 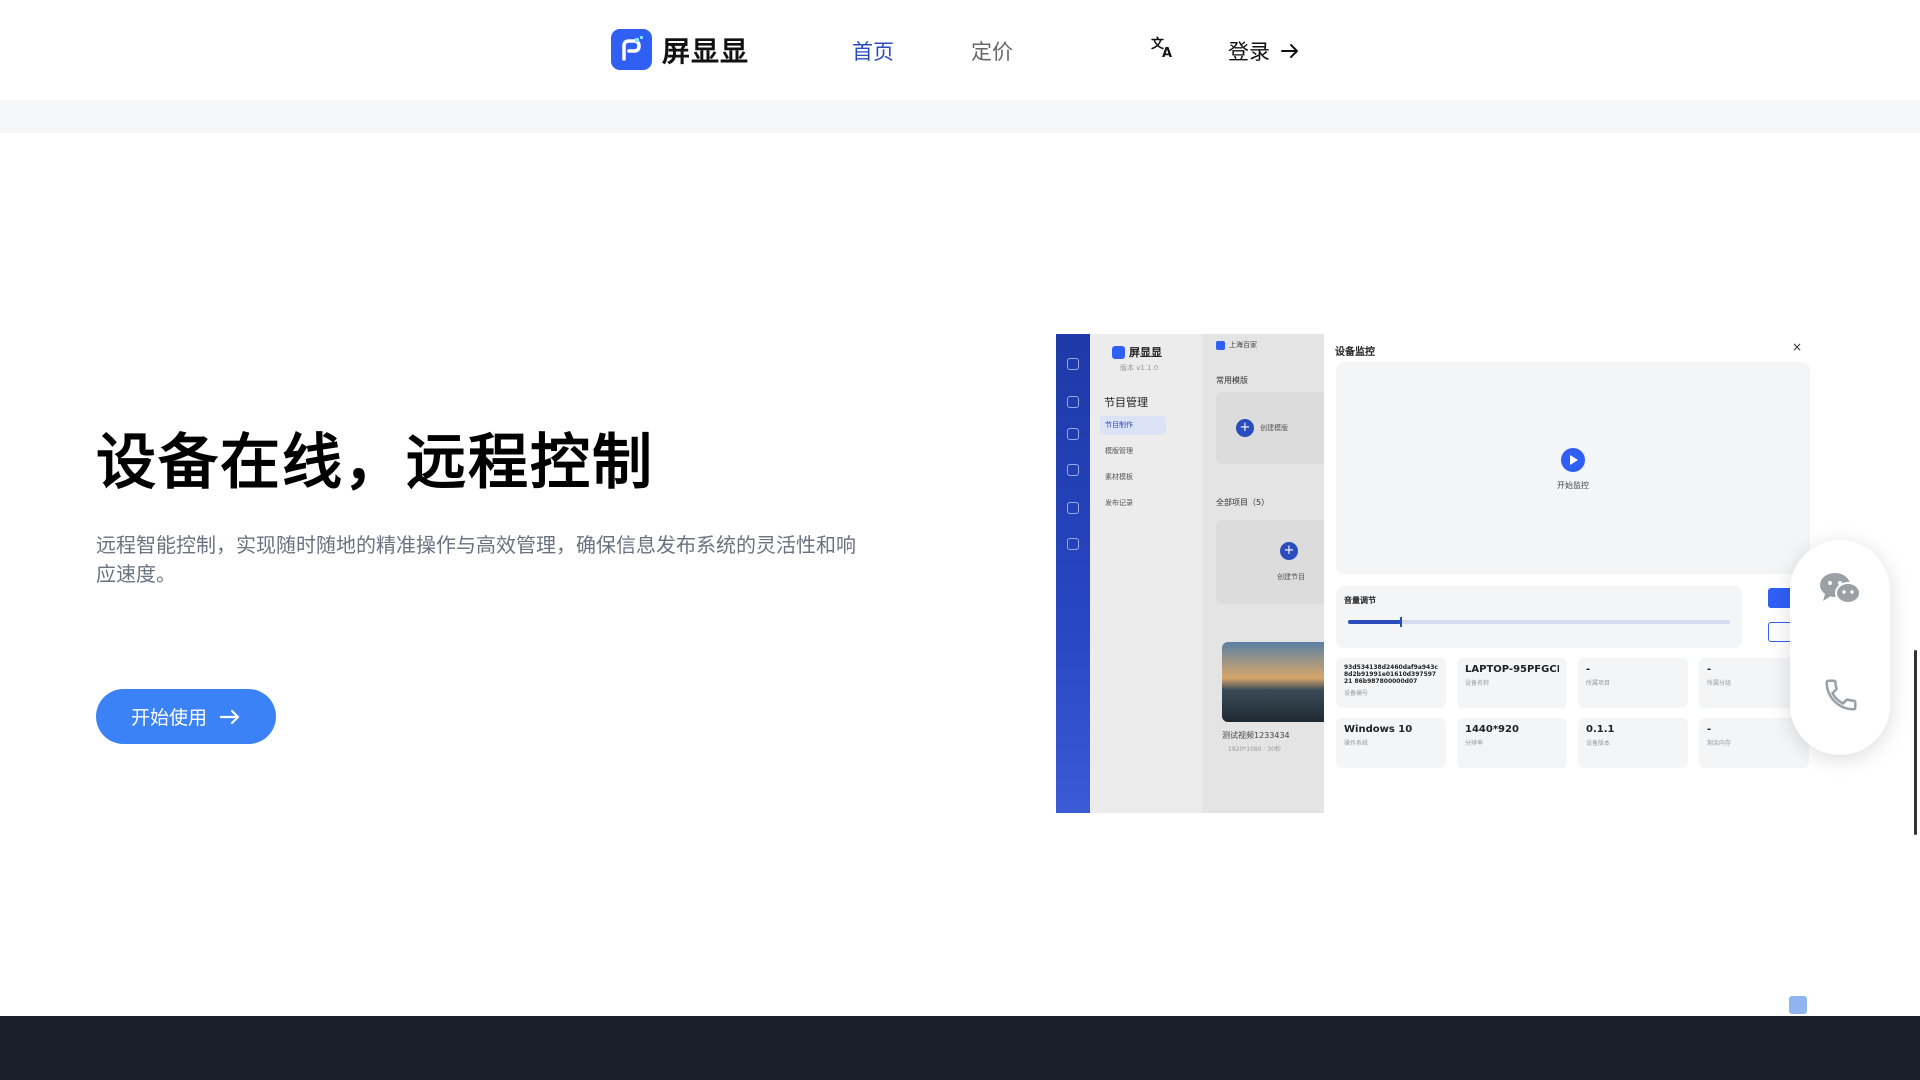 What do you see at coordinates (1167, 53) in the screenshot?
I see `svg-text: A` at bounding box center [1167, 53].